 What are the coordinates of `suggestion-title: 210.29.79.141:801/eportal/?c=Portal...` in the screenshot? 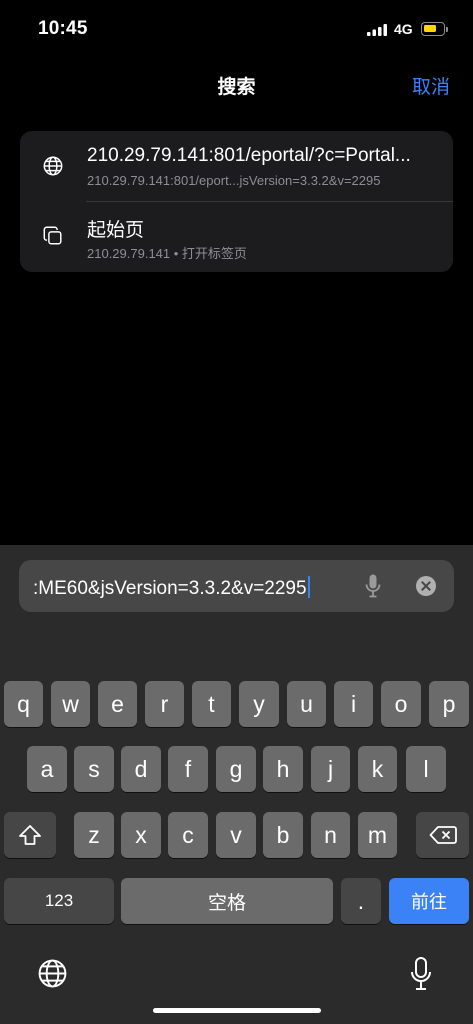 It's located at (249, 155).